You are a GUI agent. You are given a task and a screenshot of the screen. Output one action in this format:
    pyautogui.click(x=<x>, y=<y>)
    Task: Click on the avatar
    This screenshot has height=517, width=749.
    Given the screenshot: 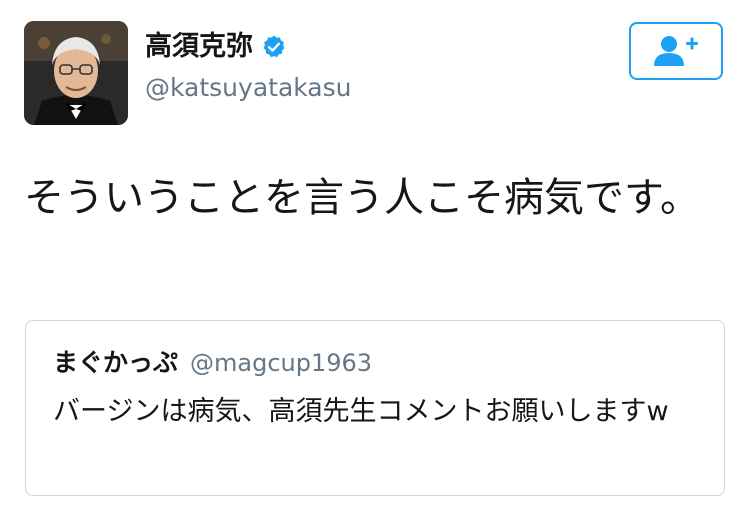 What is the action you would take?
    pyautogui.click(x=76, y=73)
    